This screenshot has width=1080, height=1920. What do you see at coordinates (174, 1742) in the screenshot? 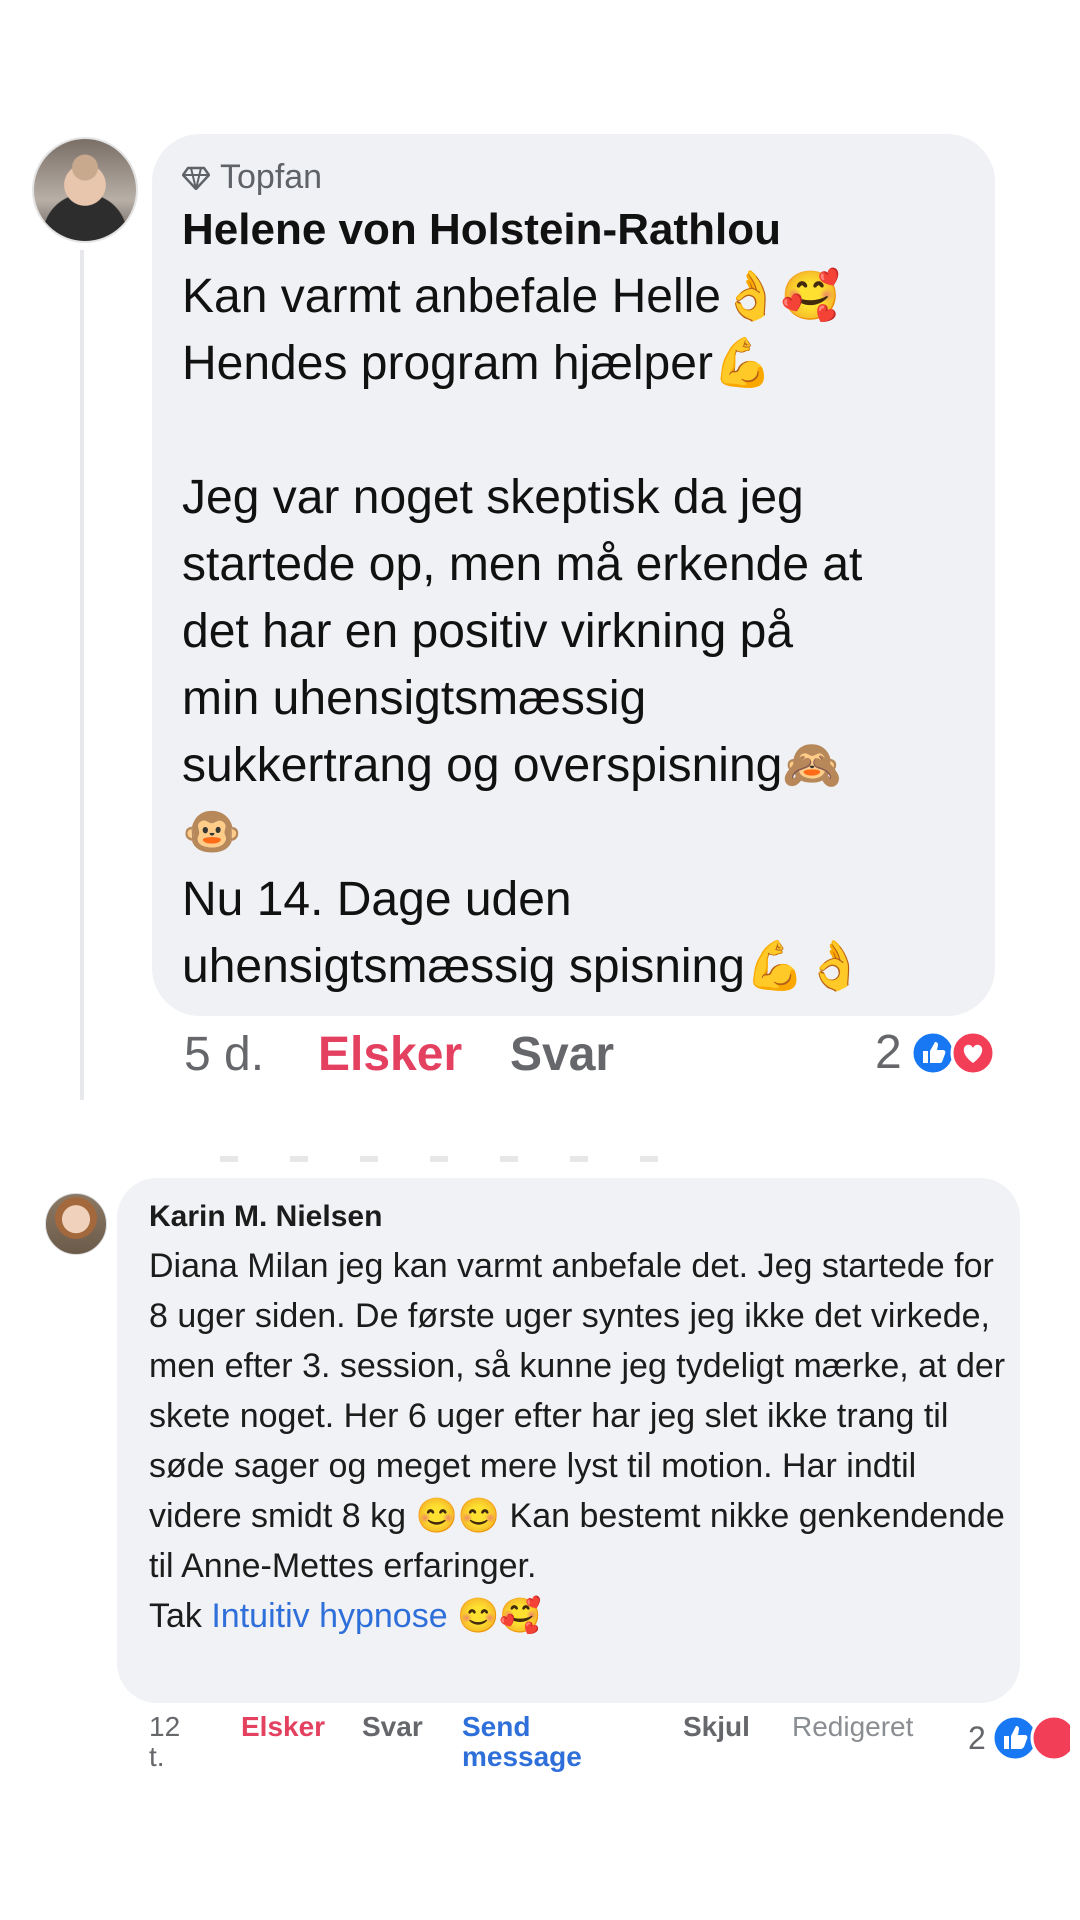
I see `comment-time: 12 t.` at bounding box center [174, 1742].